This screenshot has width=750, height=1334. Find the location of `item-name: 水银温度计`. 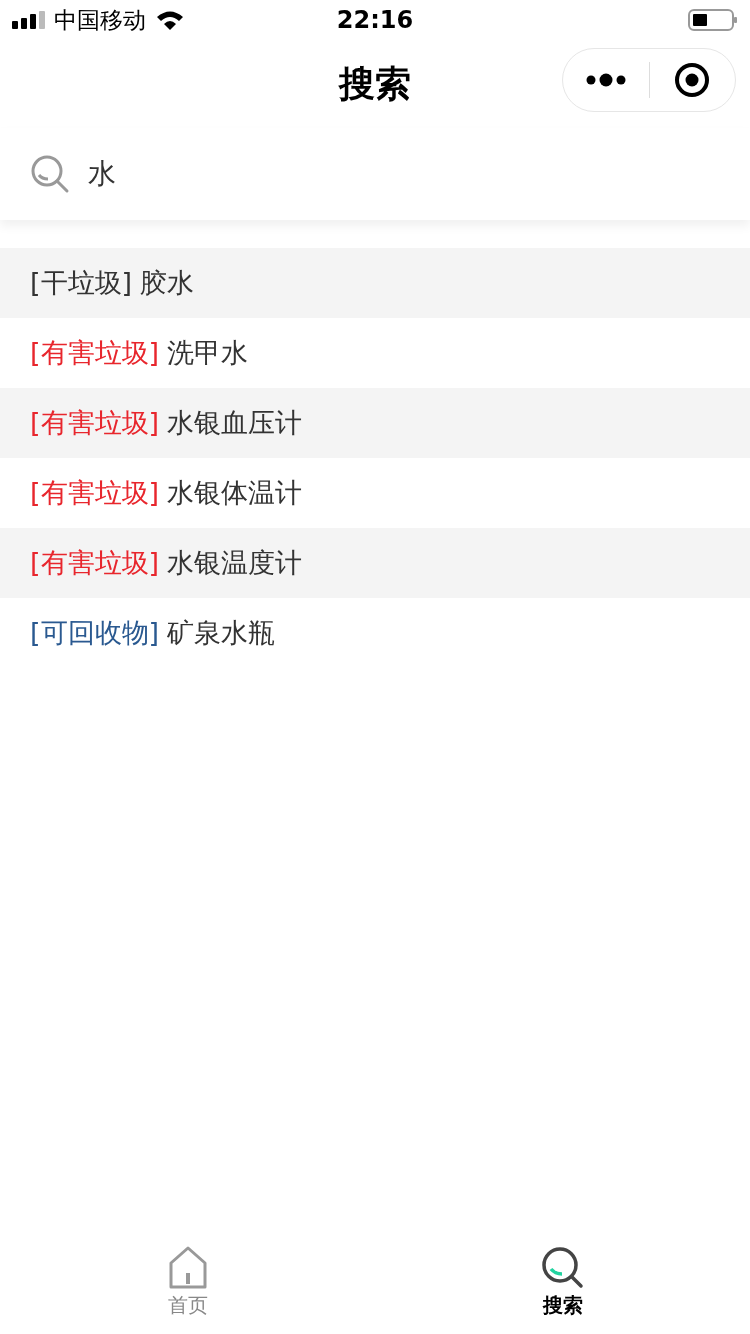

item-name: 水银温度计 is located at coordinates (235, 563).